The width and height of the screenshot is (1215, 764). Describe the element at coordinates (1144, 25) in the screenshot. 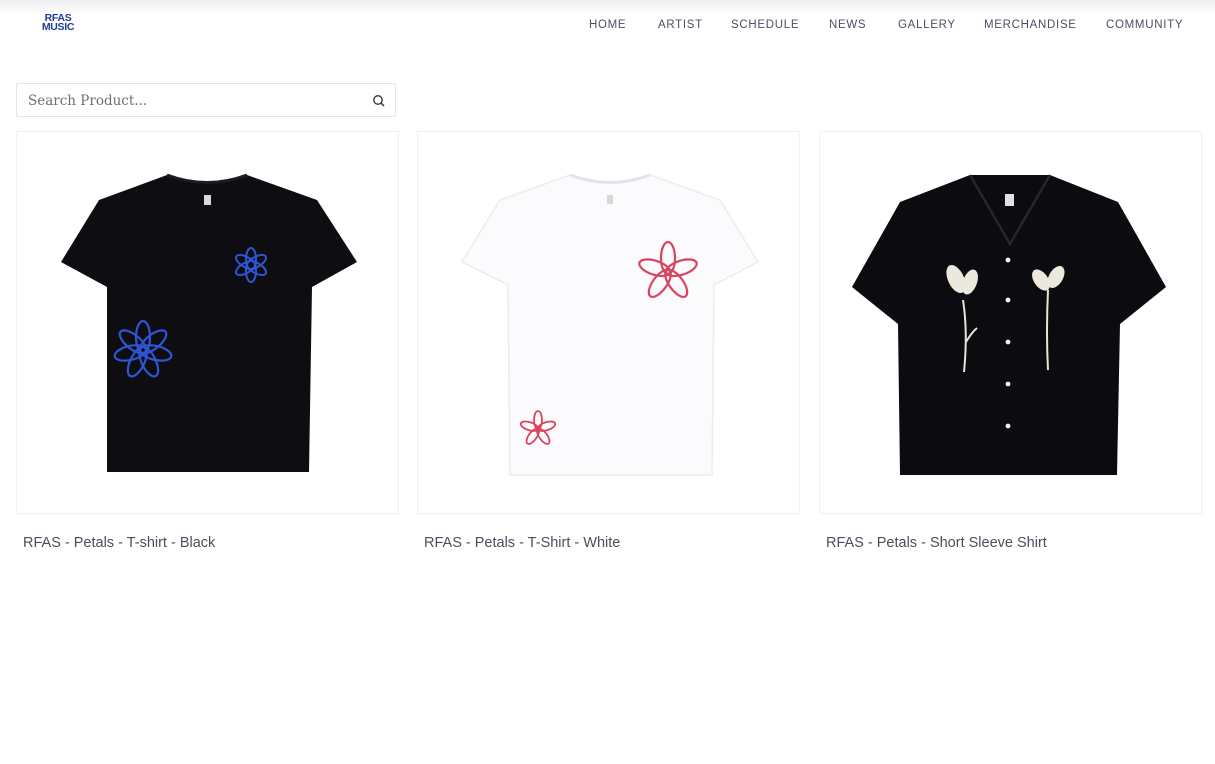

I see `nav-community: COMMUNITY` at that location.